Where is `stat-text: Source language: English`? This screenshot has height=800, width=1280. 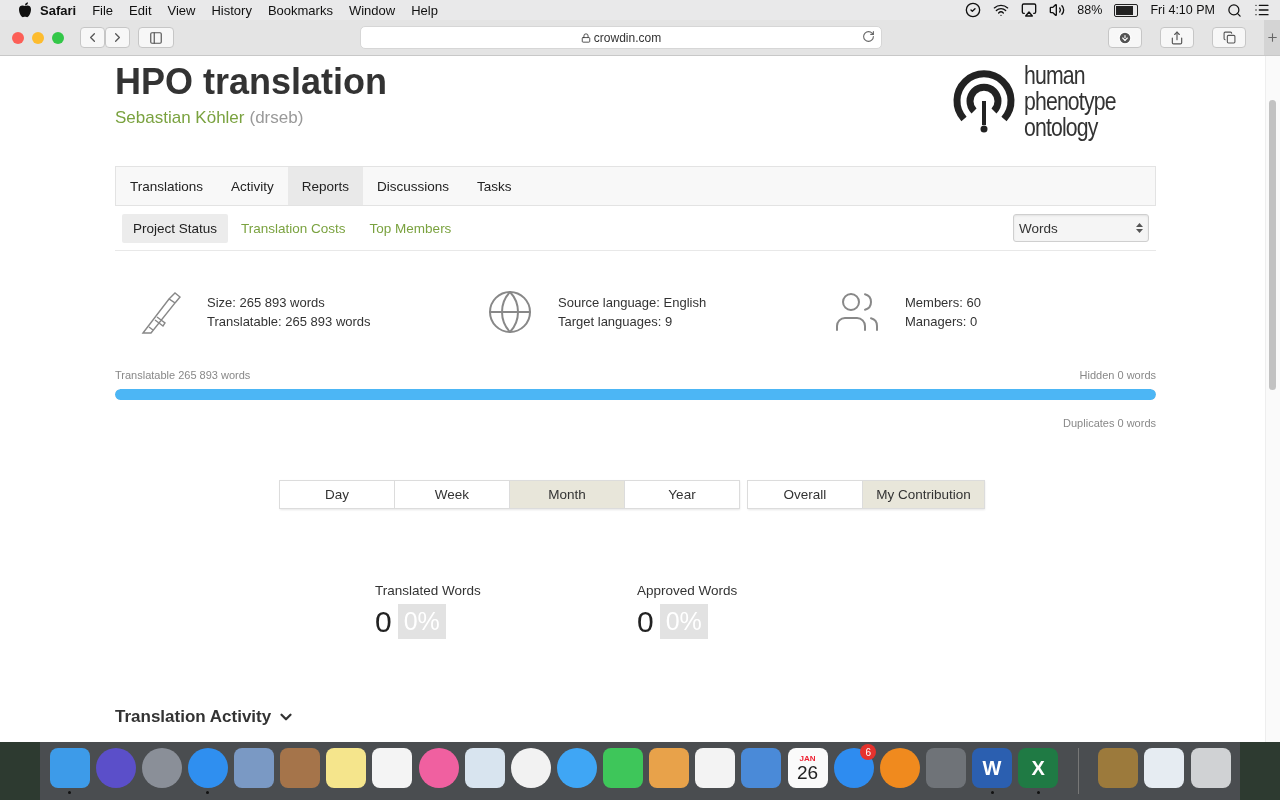
stat-text: Source language: English is located at coordinates (632, 302).